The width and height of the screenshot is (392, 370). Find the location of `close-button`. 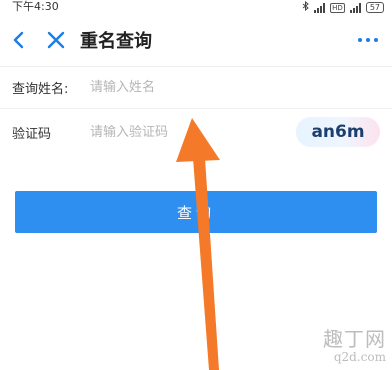

close-button is located at coordinates (56, 42).